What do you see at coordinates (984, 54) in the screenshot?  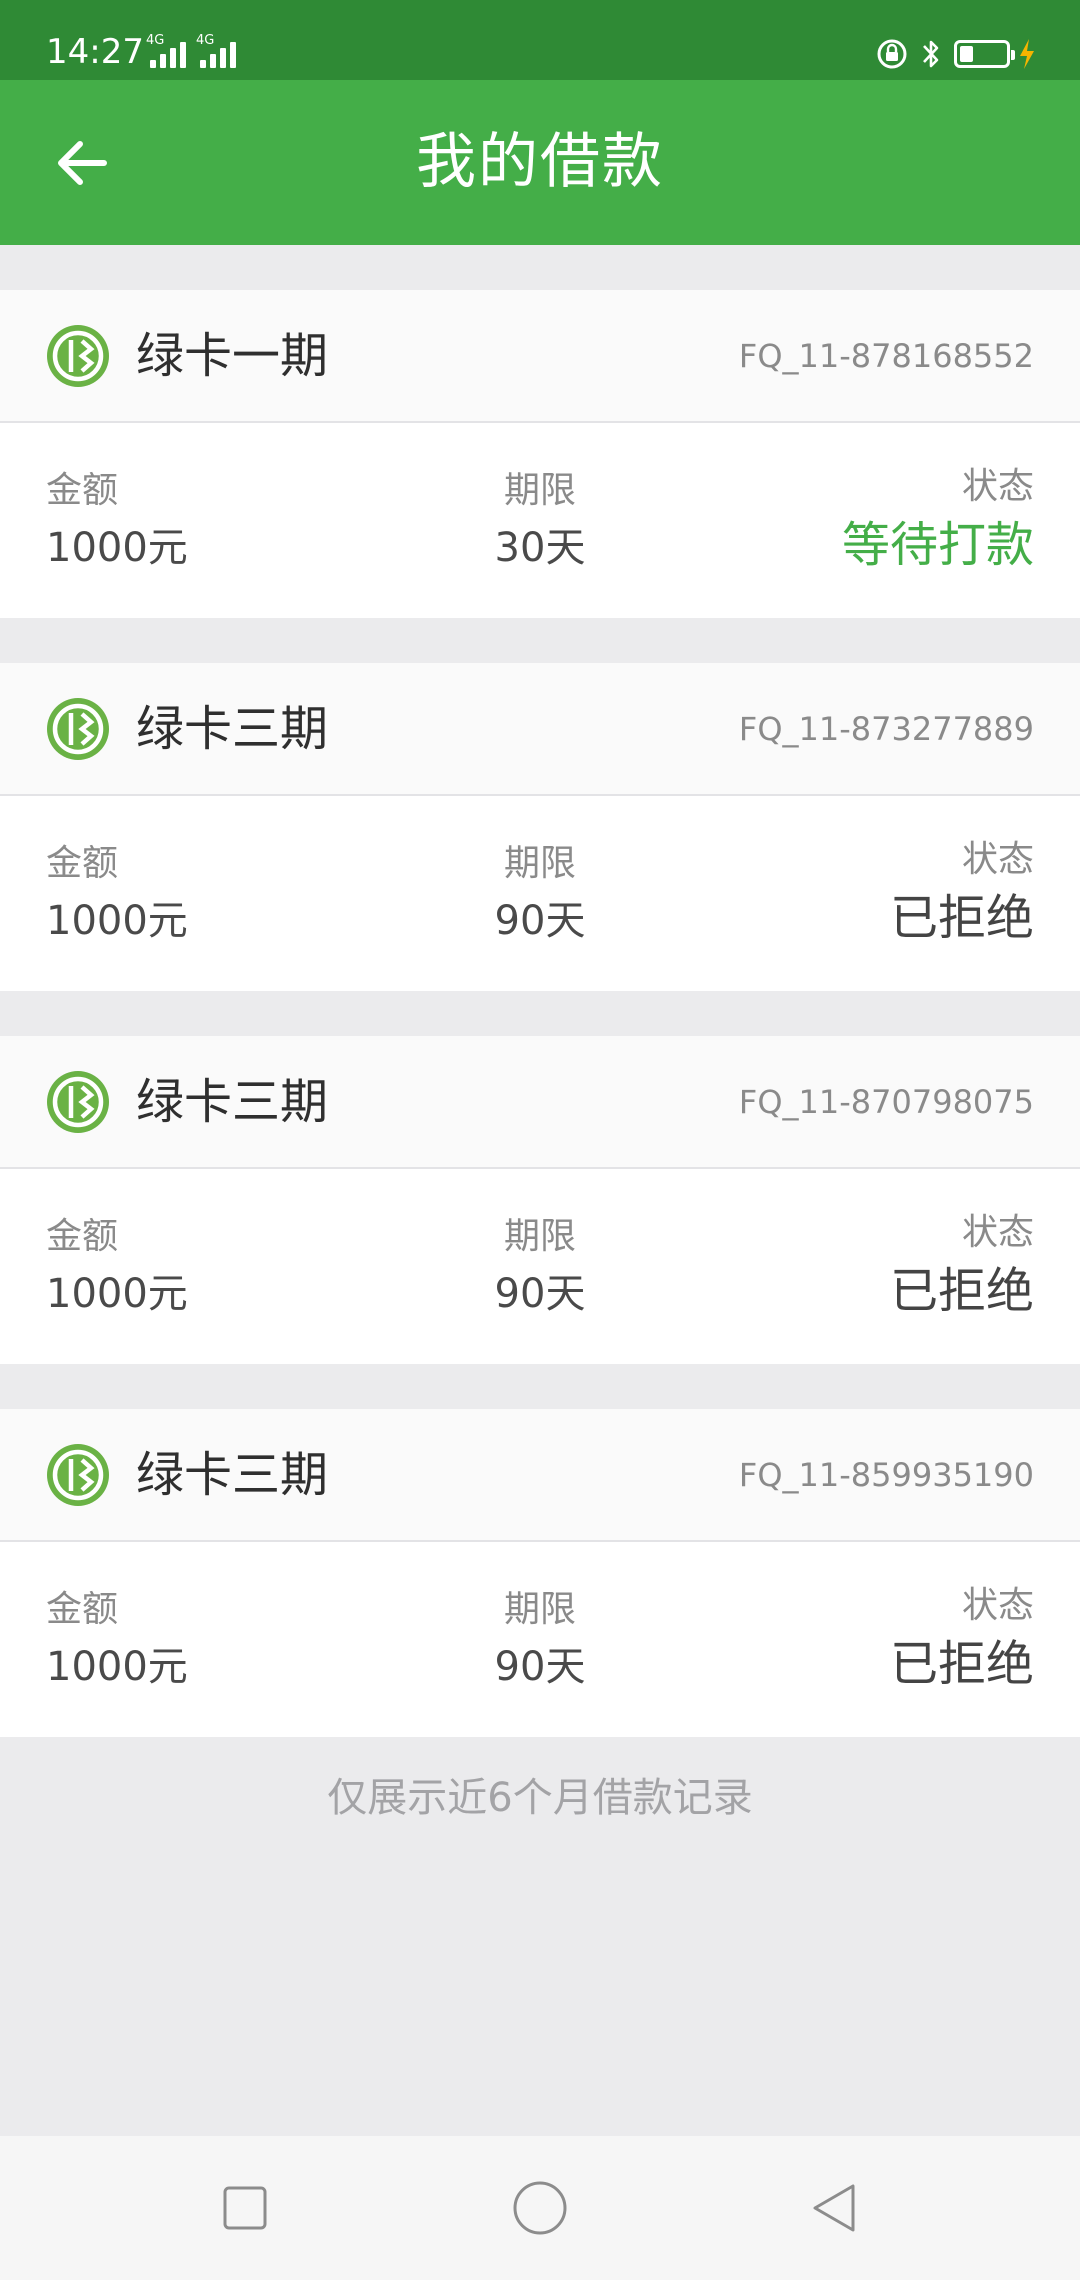 I see `battery-icon` at bounding box center [984, 54].